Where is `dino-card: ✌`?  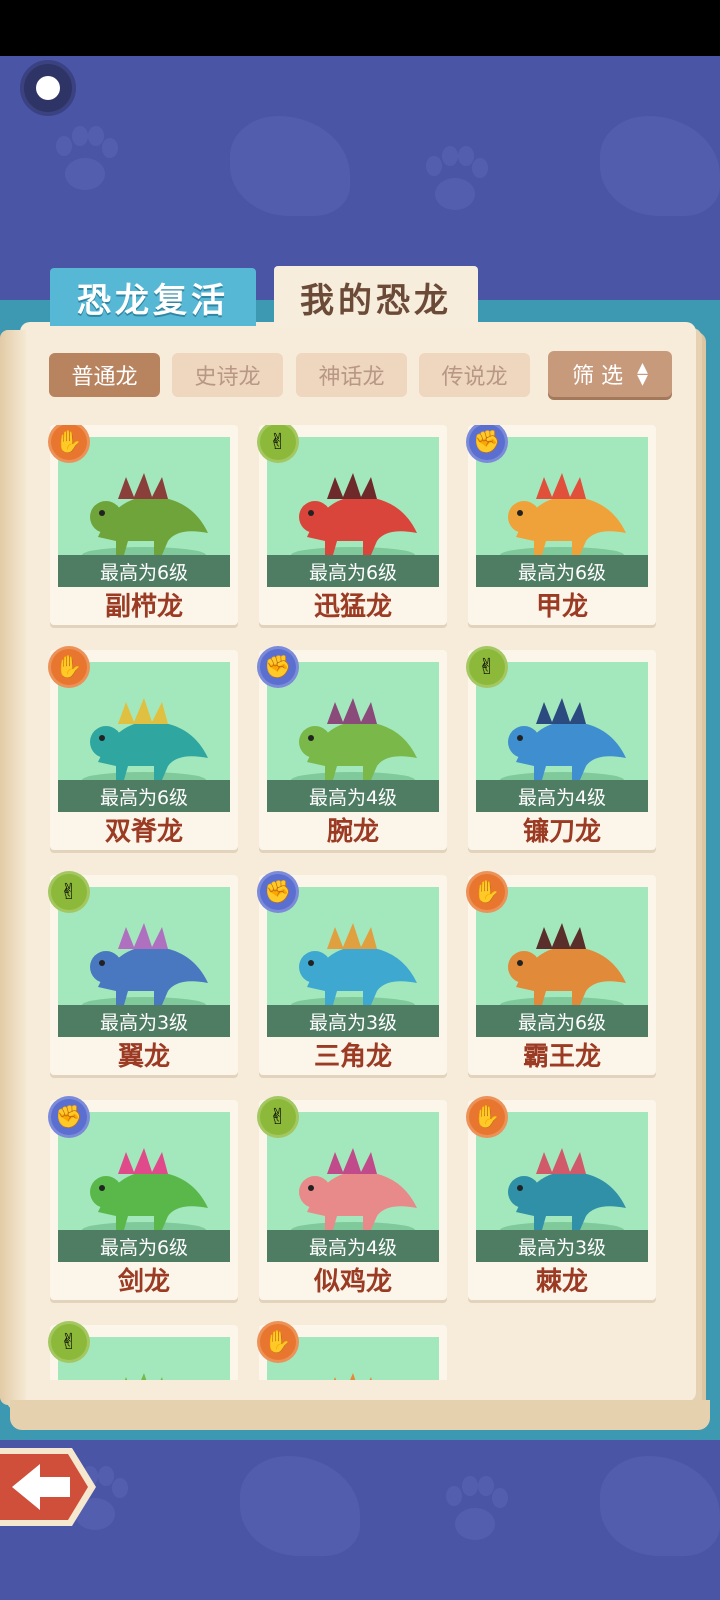
dino-card: ✌ is located at coordinates (143, 1350).